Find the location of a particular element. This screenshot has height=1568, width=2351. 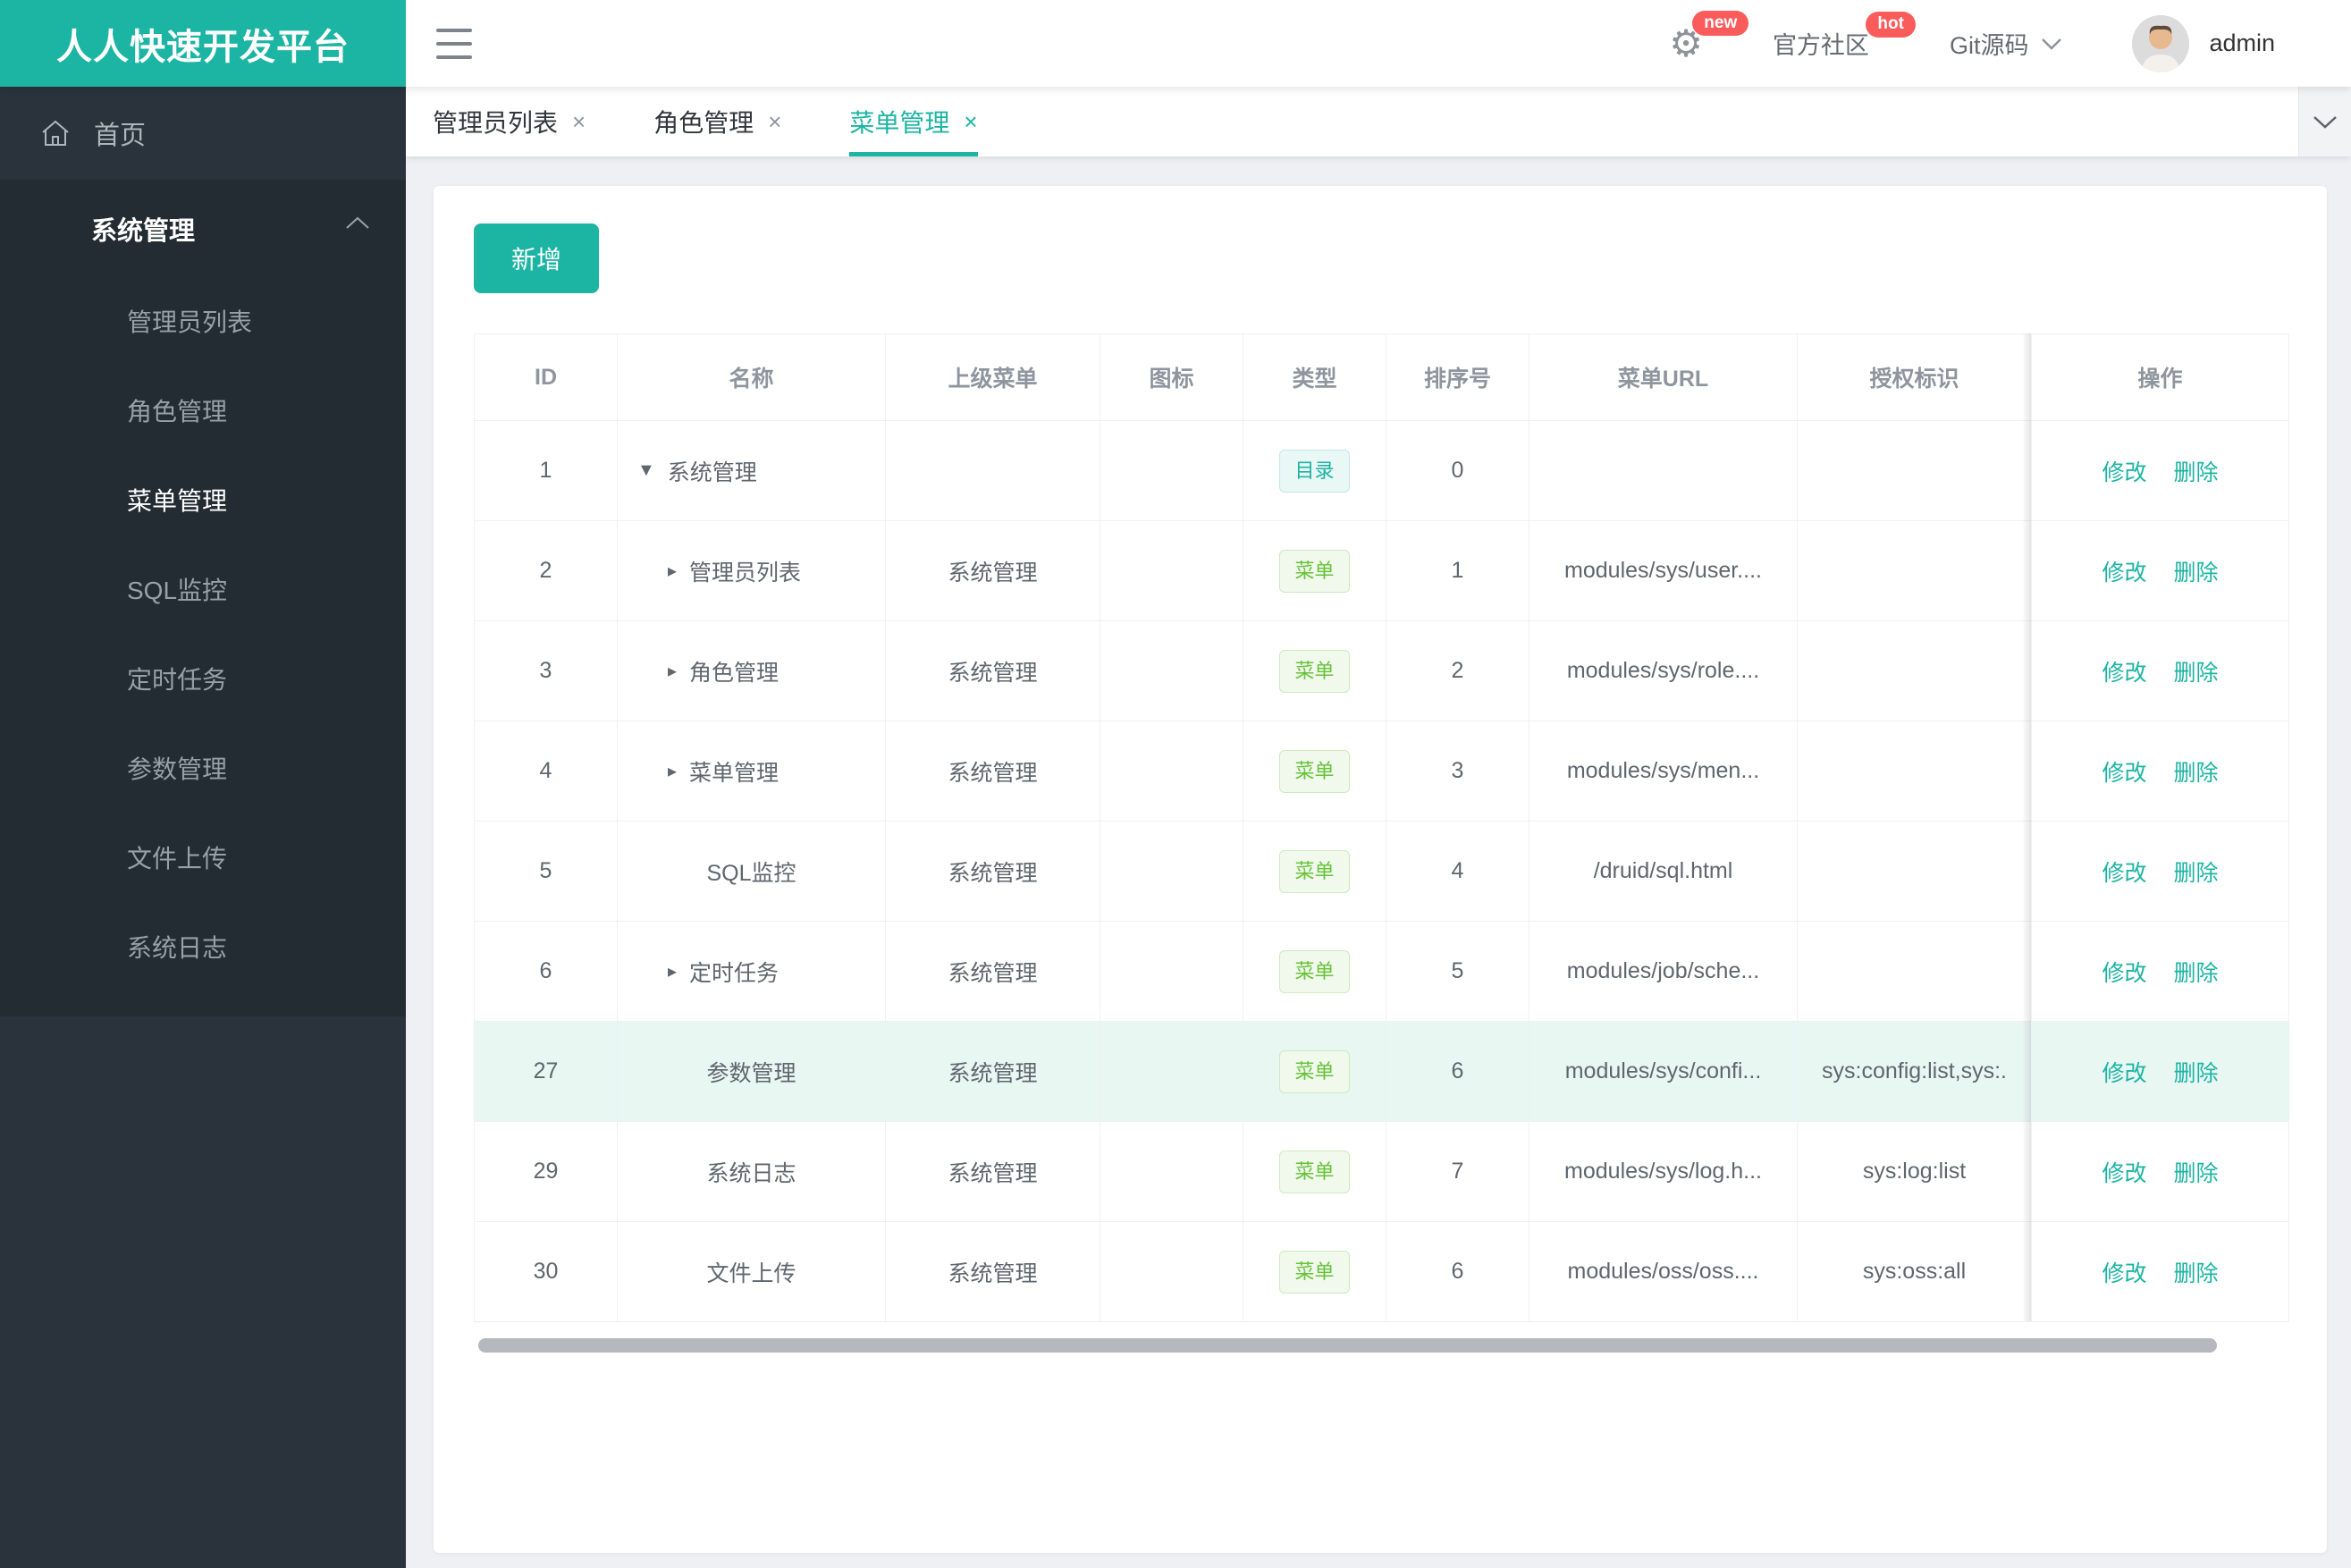

table-row: 3 ▸ 角色管理 系统管理 菜单 2 modules/sys/role.... 修改 删除 is located at coordinates (1381, 670).